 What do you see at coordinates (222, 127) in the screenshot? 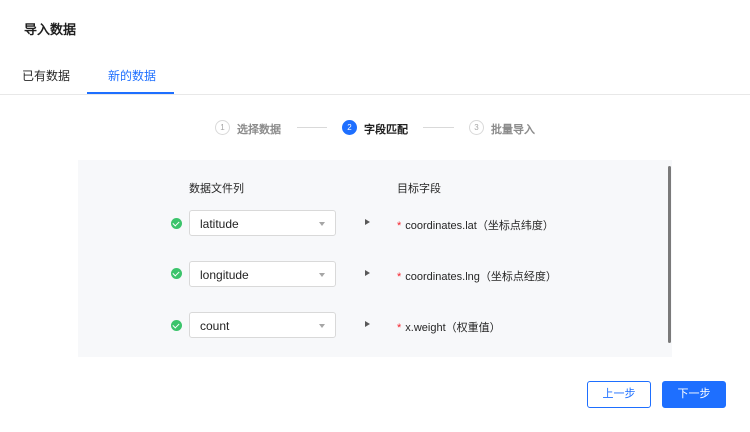
I see `step-1-number: 1` at bounding box center [222, 127].